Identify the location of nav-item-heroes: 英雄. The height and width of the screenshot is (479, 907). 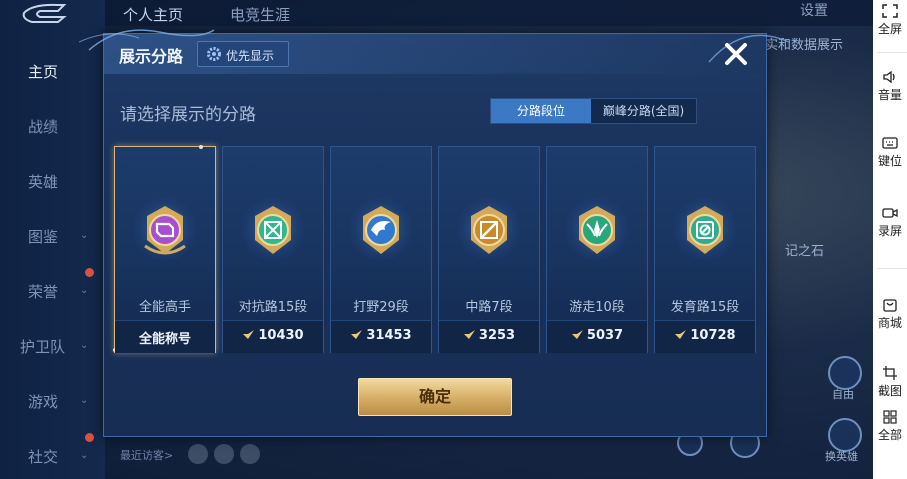
(43, 181).